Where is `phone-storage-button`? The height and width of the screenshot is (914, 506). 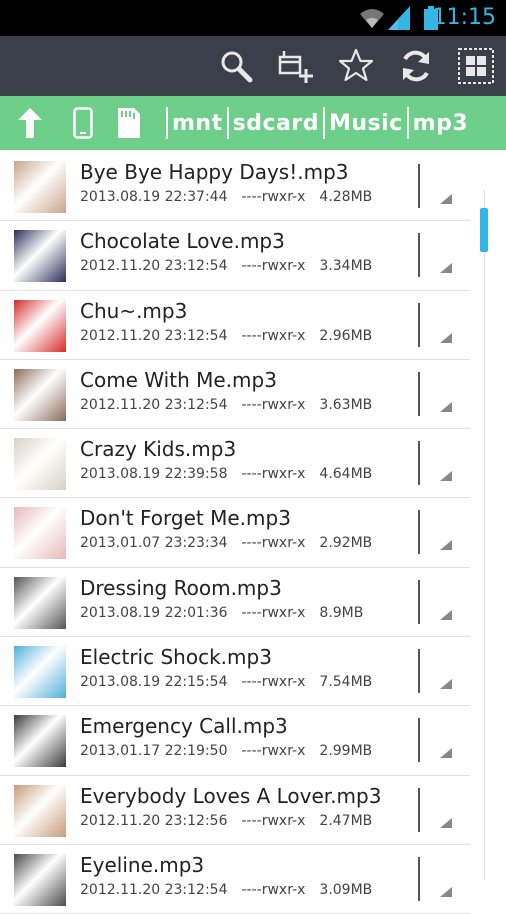 phone-storage-button is located at coordinates (83, 123).